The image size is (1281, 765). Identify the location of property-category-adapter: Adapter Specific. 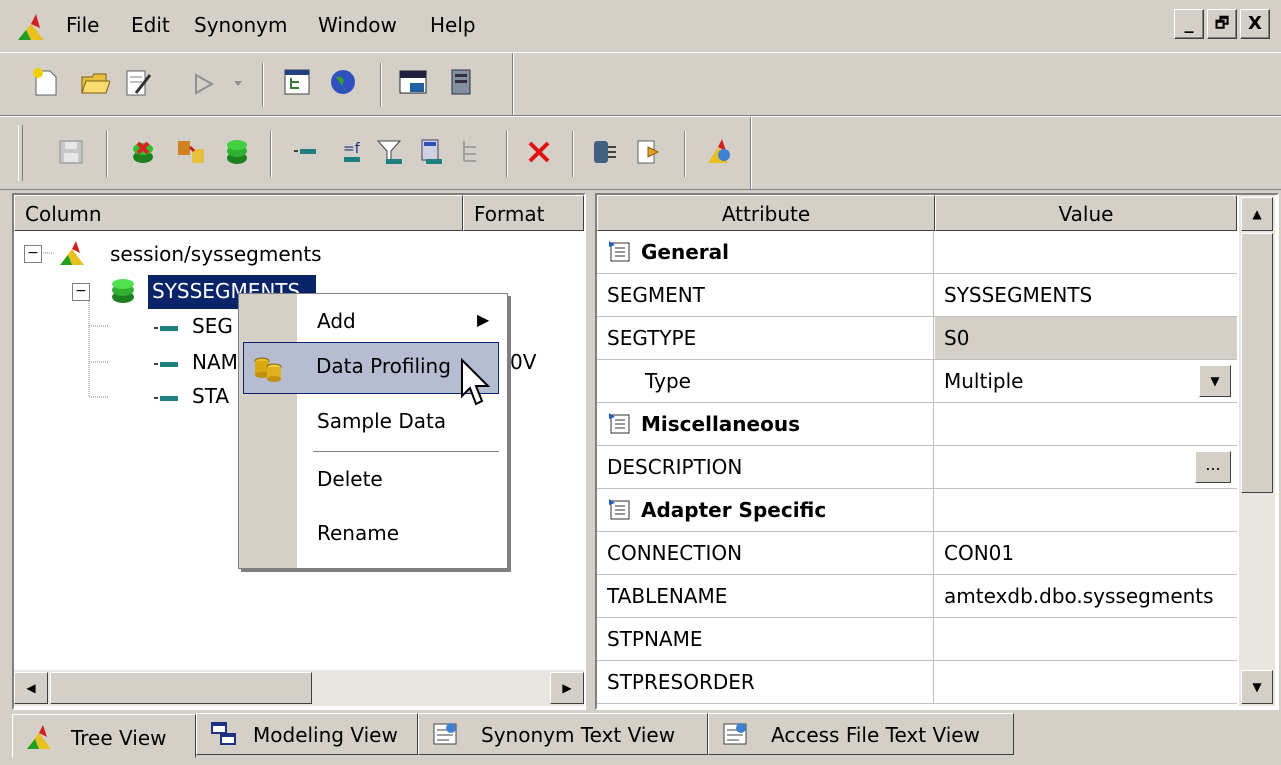
(917, 510).